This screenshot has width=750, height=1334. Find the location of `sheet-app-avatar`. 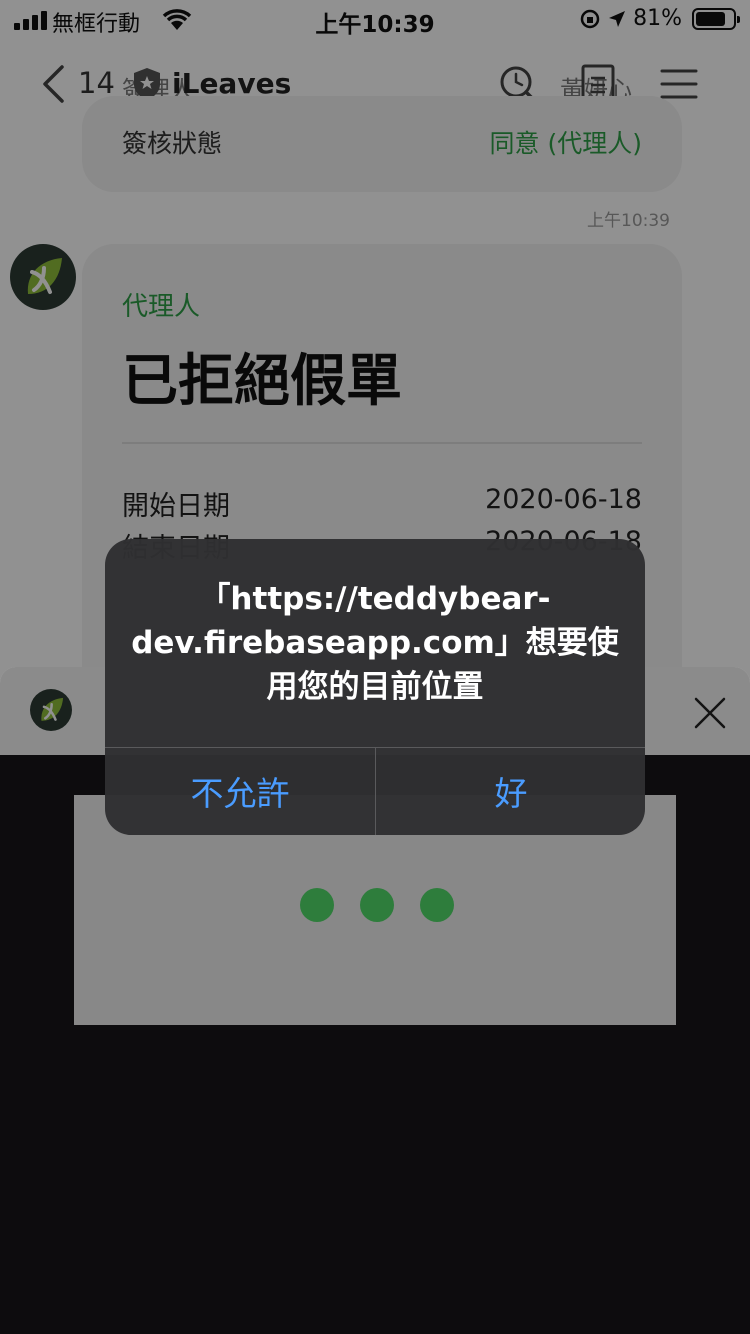

sheet-app-avatar is located at coordinates (51, 710).